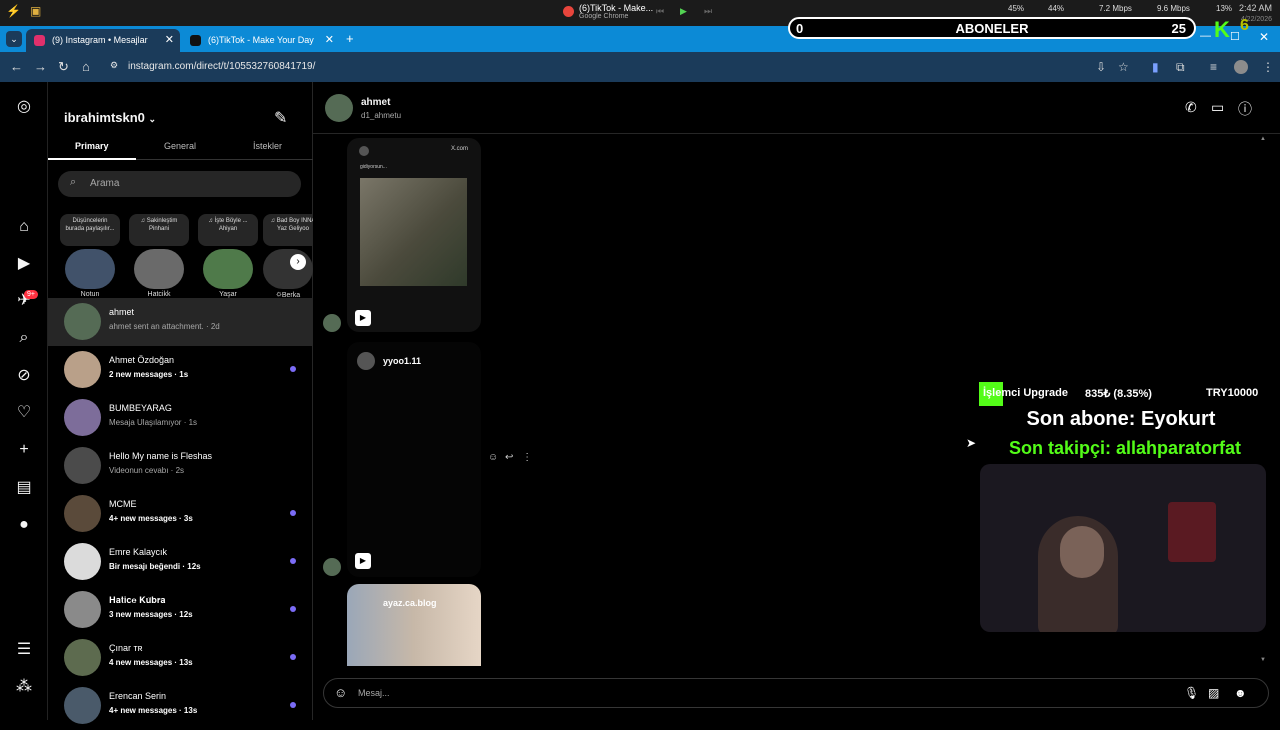  What do you see at coordinates (180, 370) in the screenshot?
I see `thread-row: Ahmet Özdoğan 2 new messages · 1s` at bounding box center [180, 370].